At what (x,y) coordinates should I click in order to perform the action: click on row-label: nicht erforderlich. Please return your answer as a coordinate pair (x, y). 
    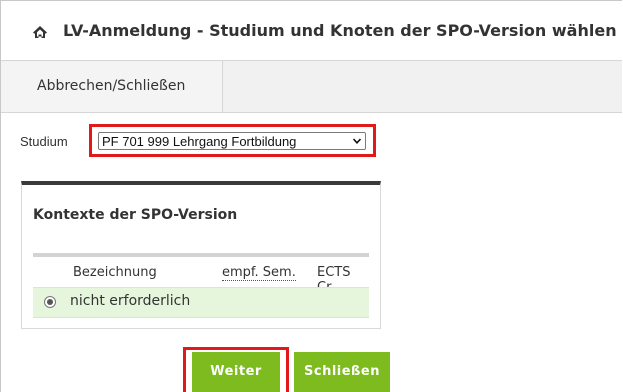
    Looking at the image, I should click on (130, 301).